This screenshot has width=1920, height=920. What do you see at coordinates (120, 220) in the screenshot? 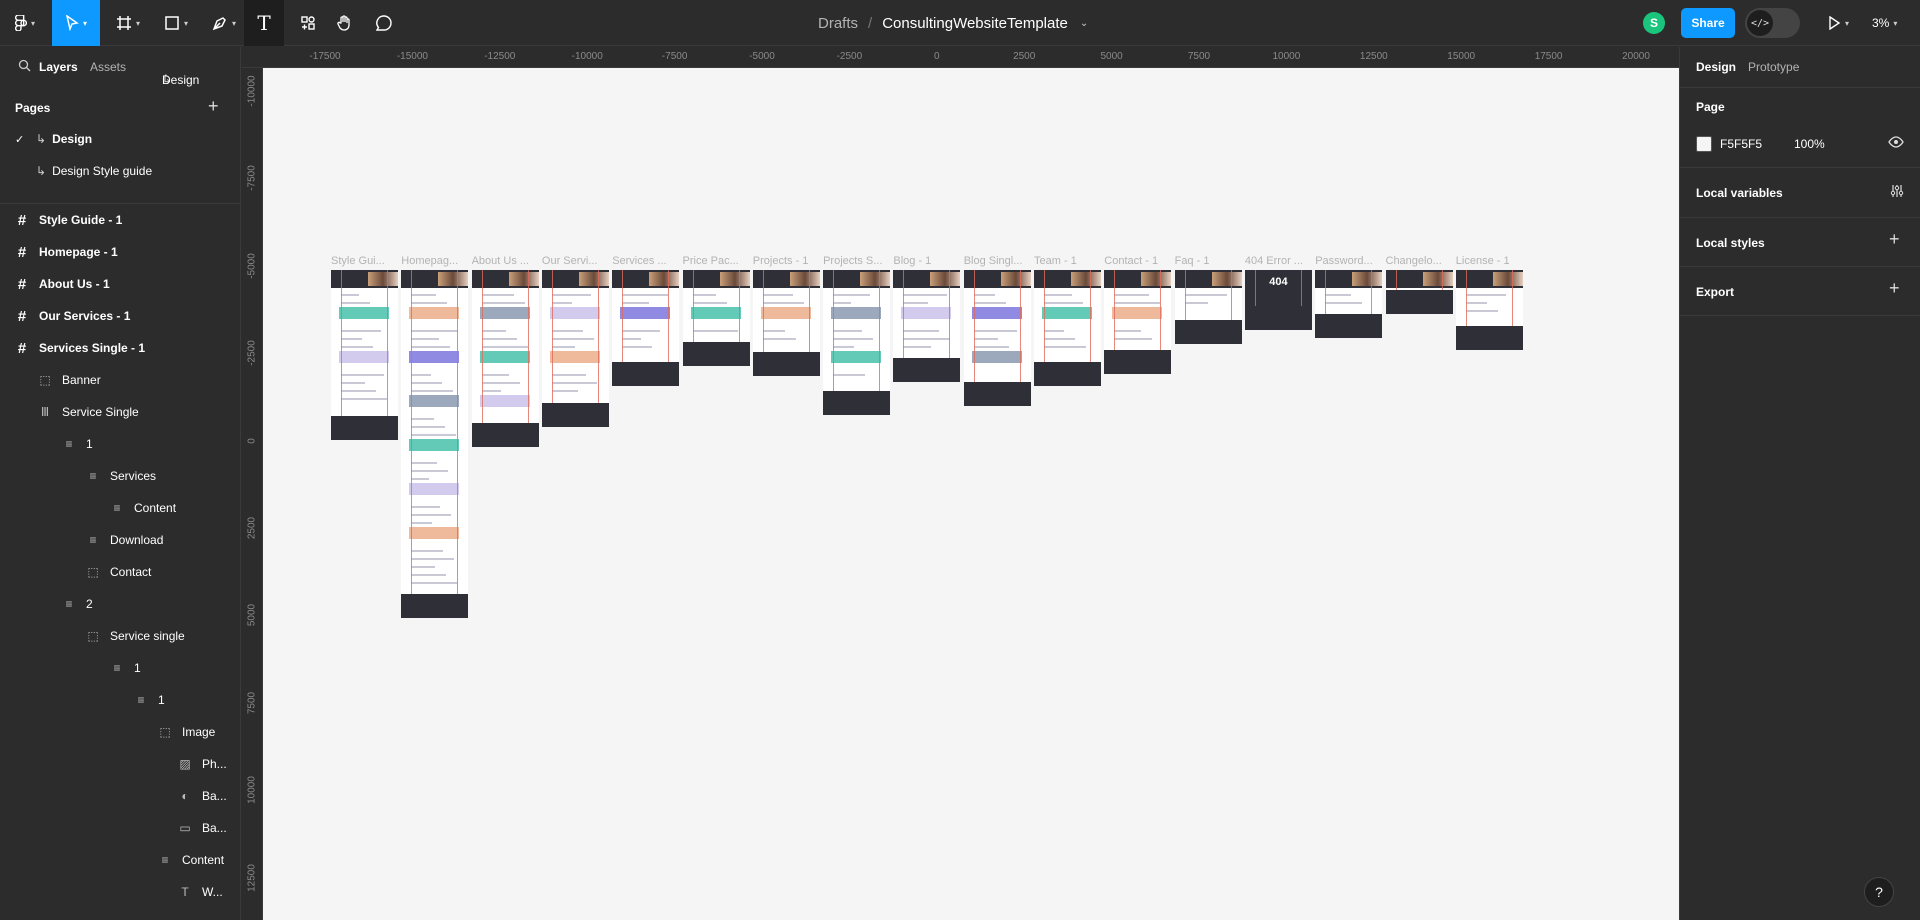
I see `layer-item: # Style Guide - 1` at bounding box center [120, 220].